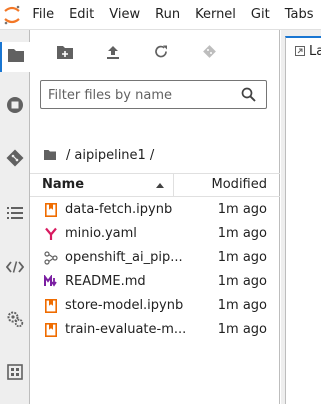 The height and width of the screenshot is (404, 321). I want to click on home-folder-icon, so click(50, 155).